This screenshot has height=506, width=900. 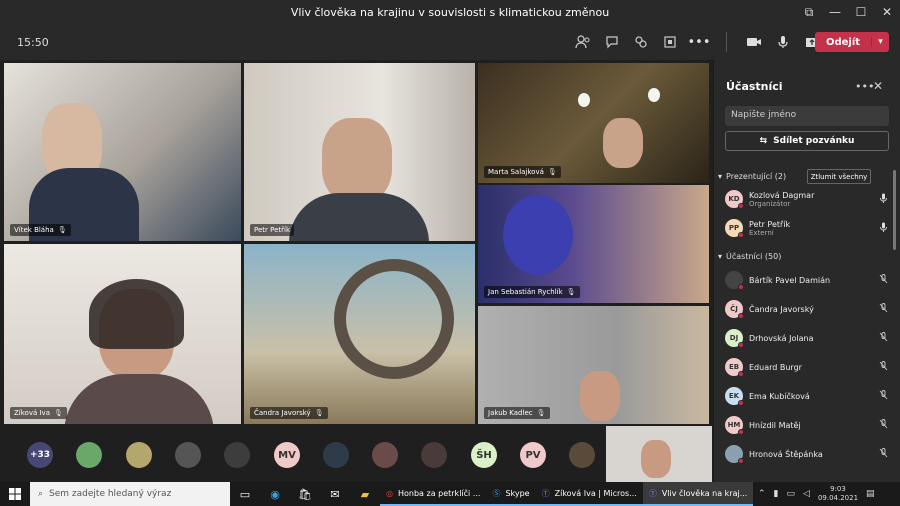 What do you see at coordinates (365, 494) in the screenshot?
I see `explorer-icon: ▰` at bounding box center [365, 494].